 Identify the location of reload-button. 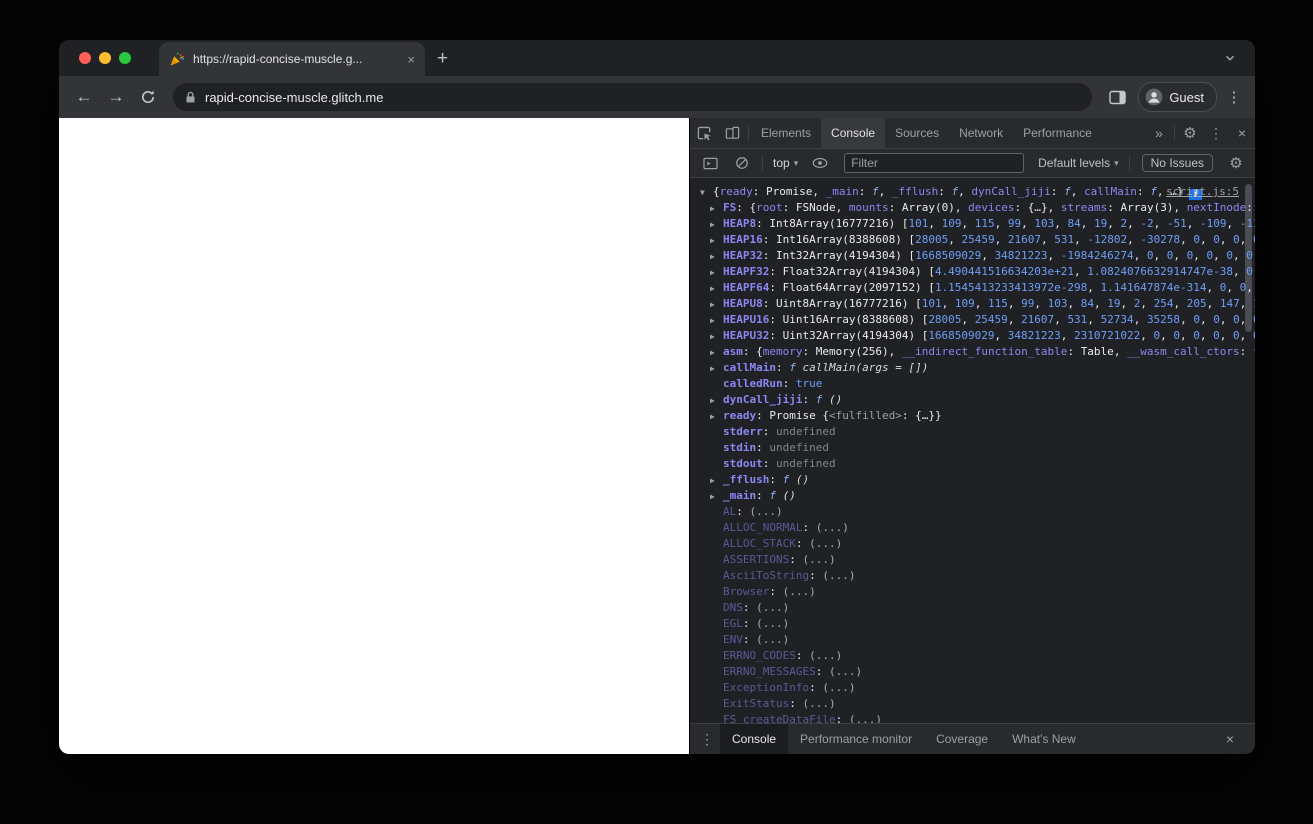
(148, 97).